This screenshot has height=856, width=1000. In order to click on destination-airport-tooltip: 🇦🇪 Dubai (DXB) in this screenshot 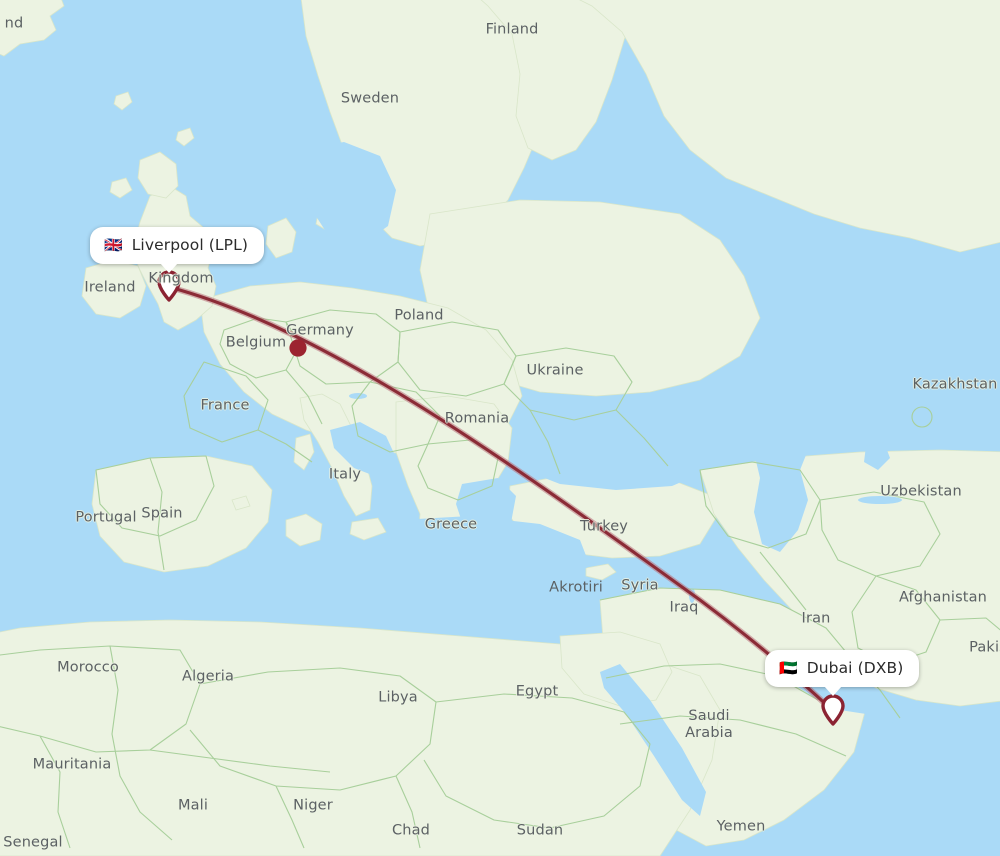, I will do `click(842, 673)`.